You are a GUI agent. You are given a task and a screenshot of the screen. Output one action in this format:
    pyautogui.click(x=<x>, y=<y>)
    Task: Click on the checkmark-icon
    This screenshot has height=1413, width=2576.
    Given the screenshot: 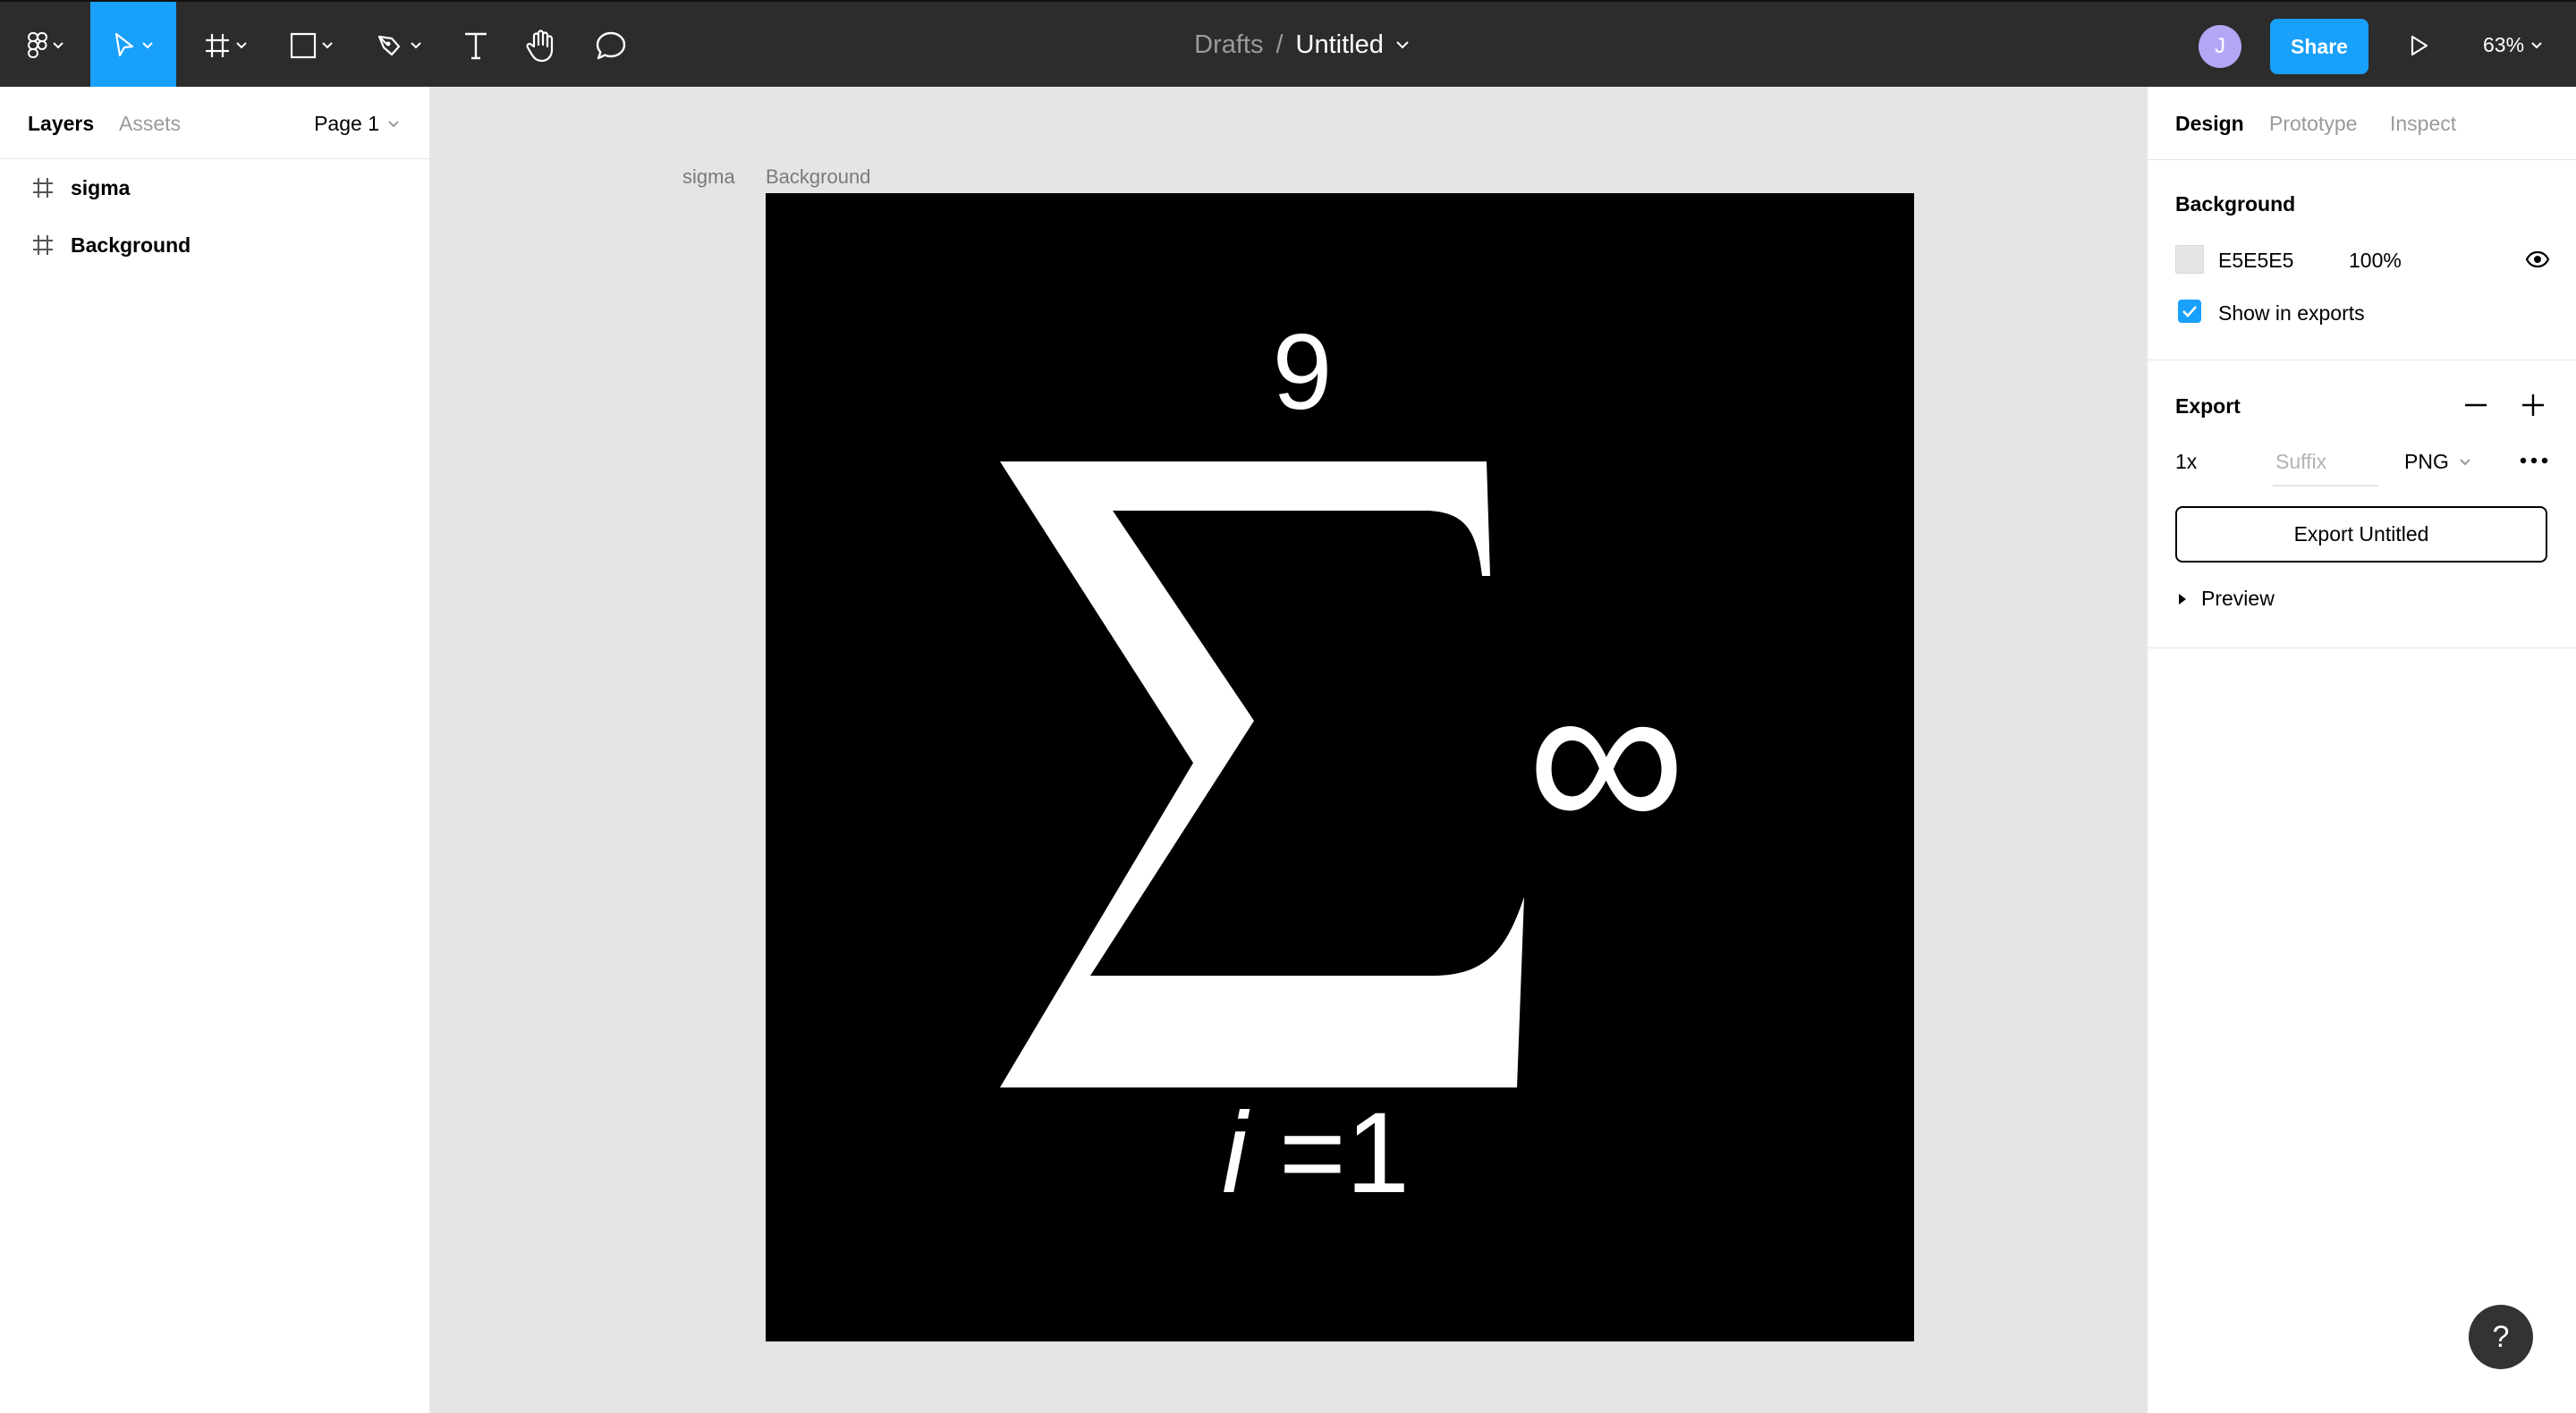 What is the action you would take?
    pyautogui.click(x=2189, y=311)
    